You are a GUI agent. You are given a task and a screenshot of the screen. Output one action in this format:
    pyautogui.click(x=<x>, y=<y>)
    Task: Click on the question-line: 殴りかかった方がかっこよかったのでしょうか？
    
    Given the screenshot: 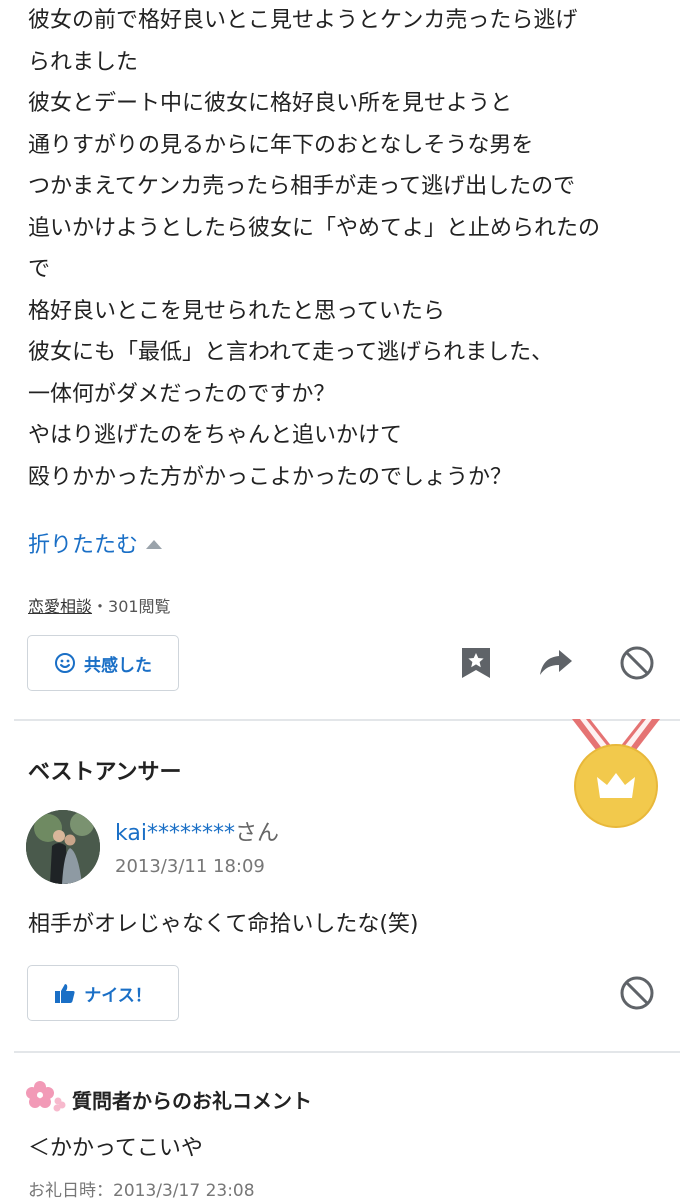 What is the action you would take?
    pyautogui.click(x=270, y=477)
    